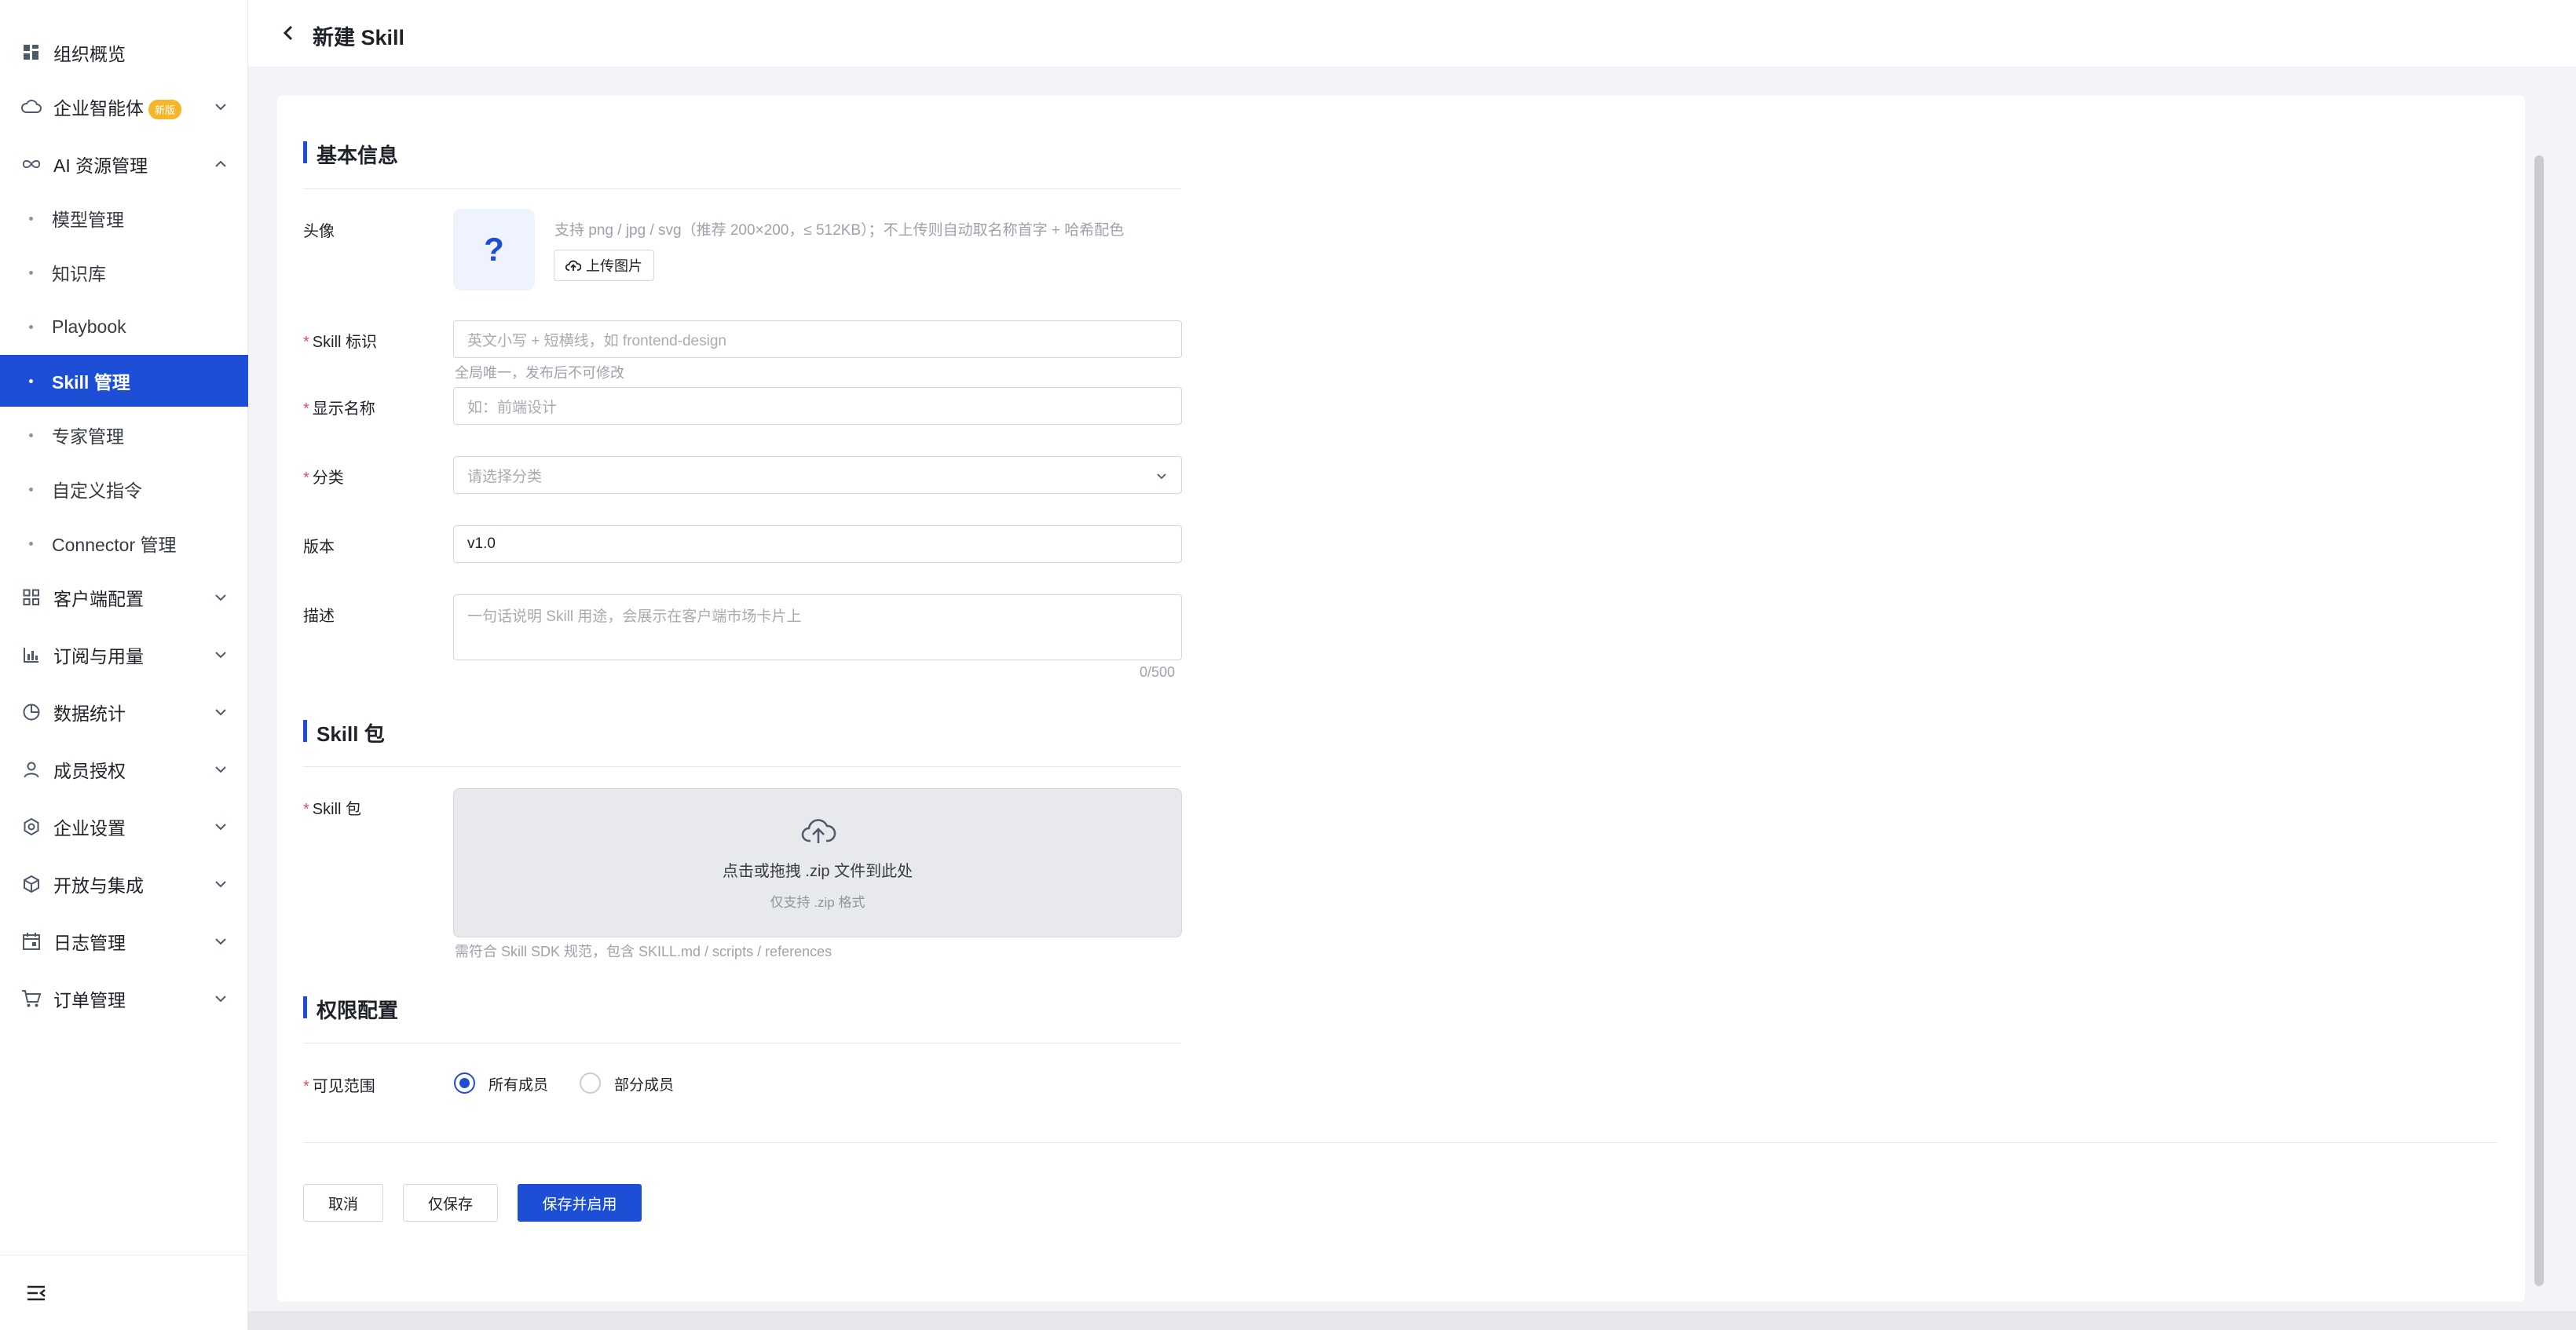 The image size is (2576, 1330). What do you see at coordinates (90, 943) in the screenshot?
I see `sidebar-item-label: 日志管理` at bounding box center [90, 943].